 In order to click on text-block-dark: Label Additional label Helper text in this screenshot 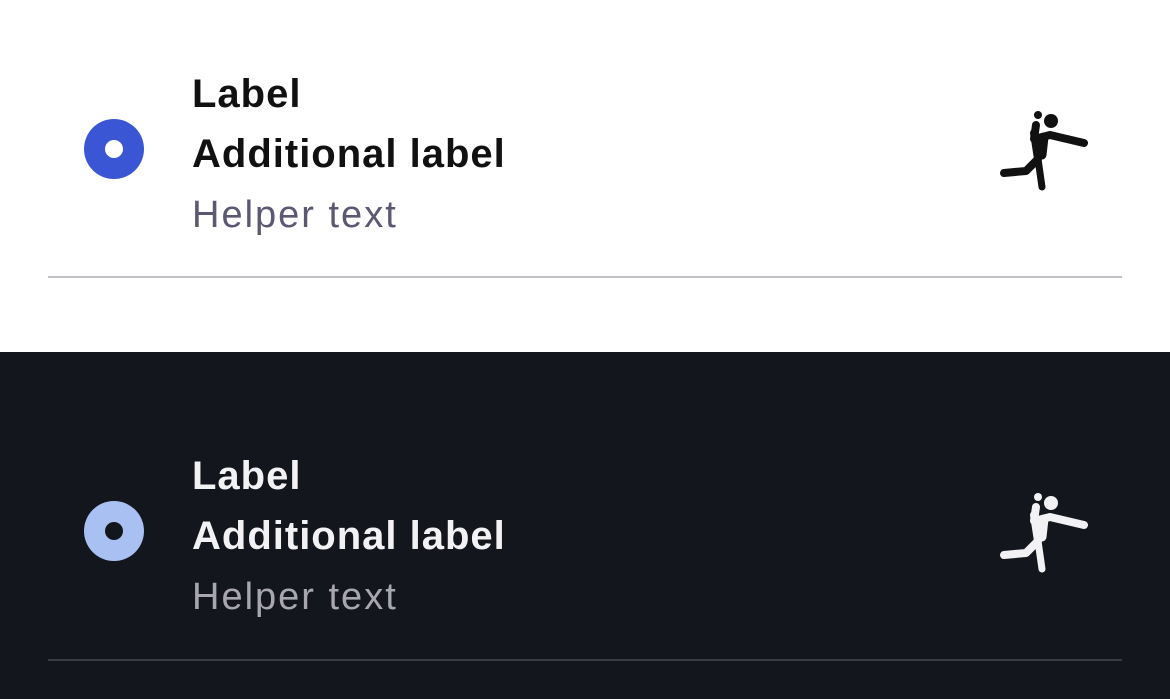, I will do `click(349, 537)`.